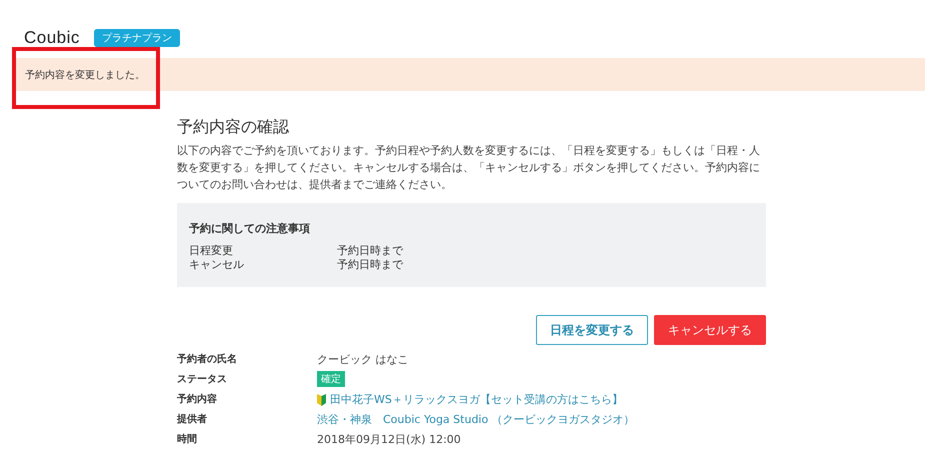 Image resolution: width=935 pixels, height=456 pixels. Describe the element at coordinates (592, 330) in the screenshot. I see `change-date-button: 日程を変更する` at that location.